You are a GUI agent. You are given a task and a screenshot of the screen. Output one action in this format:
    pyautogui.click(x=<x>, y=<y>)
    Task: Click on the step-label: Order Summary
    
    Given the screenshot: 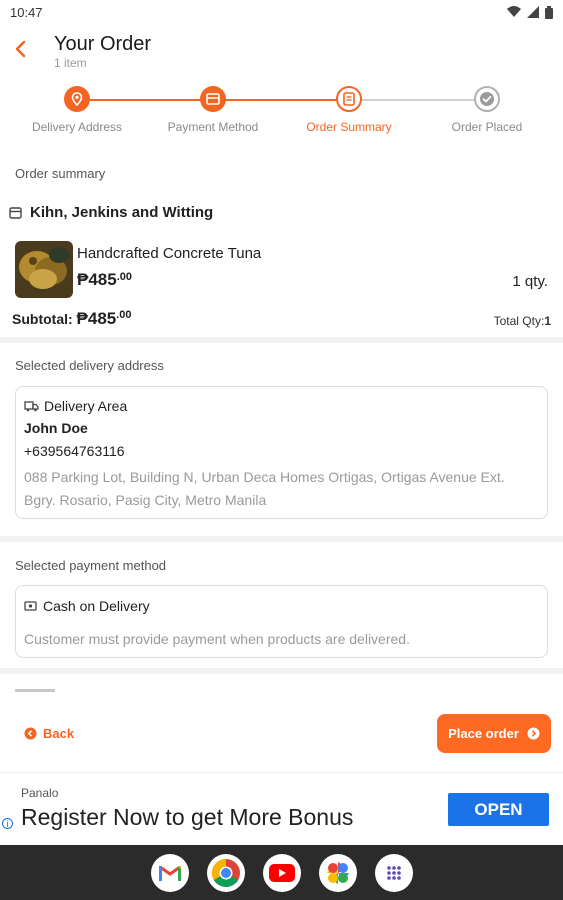 What is the action you would take?
    pyautogui.click(x=349, y=127)
    